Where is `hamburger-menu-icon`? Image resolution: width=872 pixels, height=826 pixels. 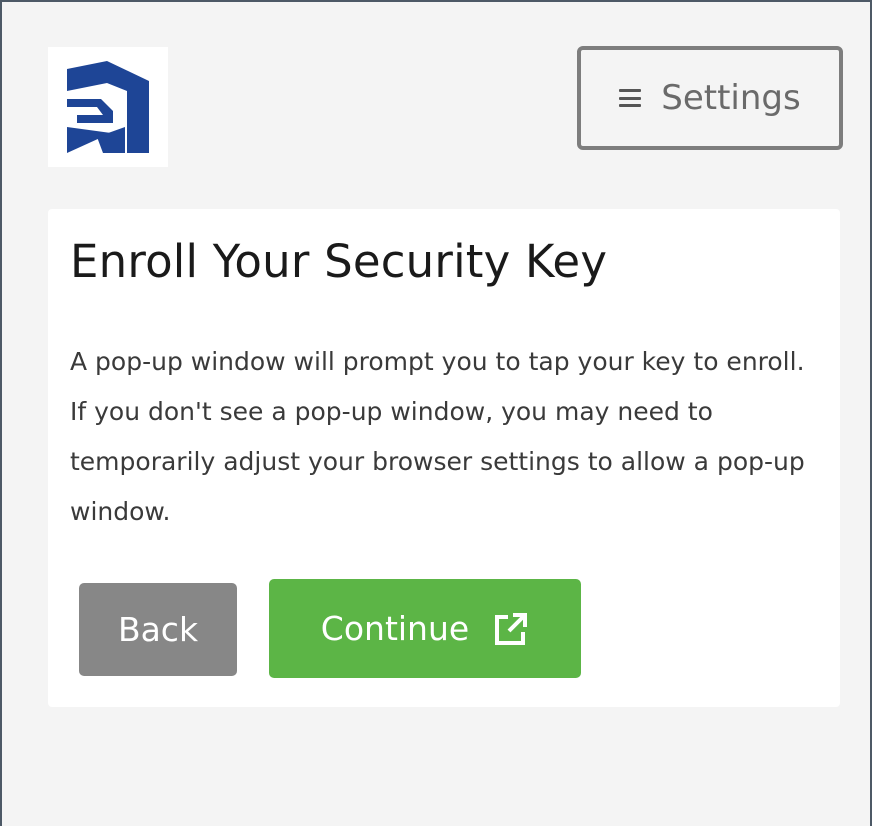 hamburger-menu-icon is located at coordinates (630, 98).